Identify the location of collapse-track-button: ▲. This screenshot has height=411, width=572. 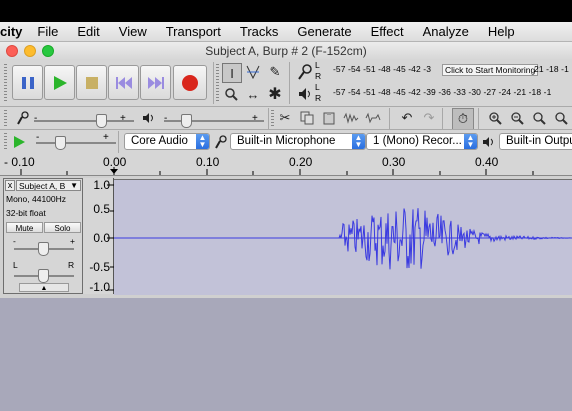
(44, 287).